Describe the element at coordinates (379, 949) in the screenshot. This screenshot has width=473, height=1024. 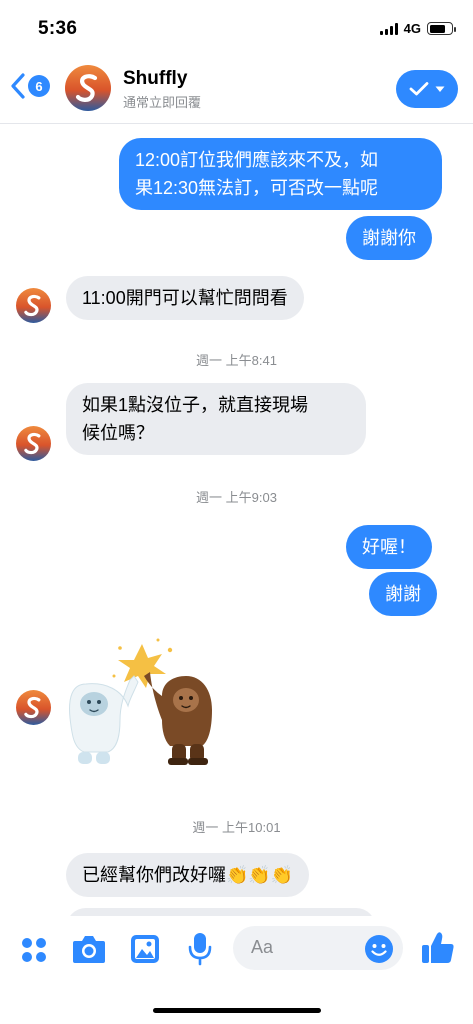
I see `emoji-icon` at that location.